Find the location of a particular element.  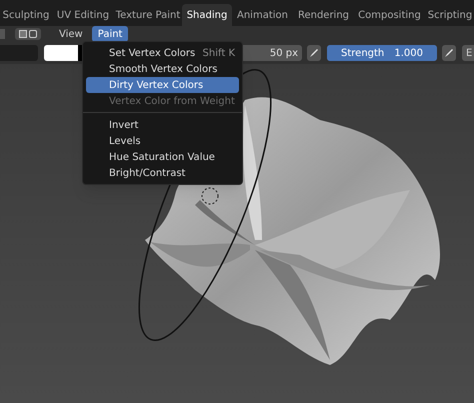

secondary-color-swatch is located at coordinates (80, 53).